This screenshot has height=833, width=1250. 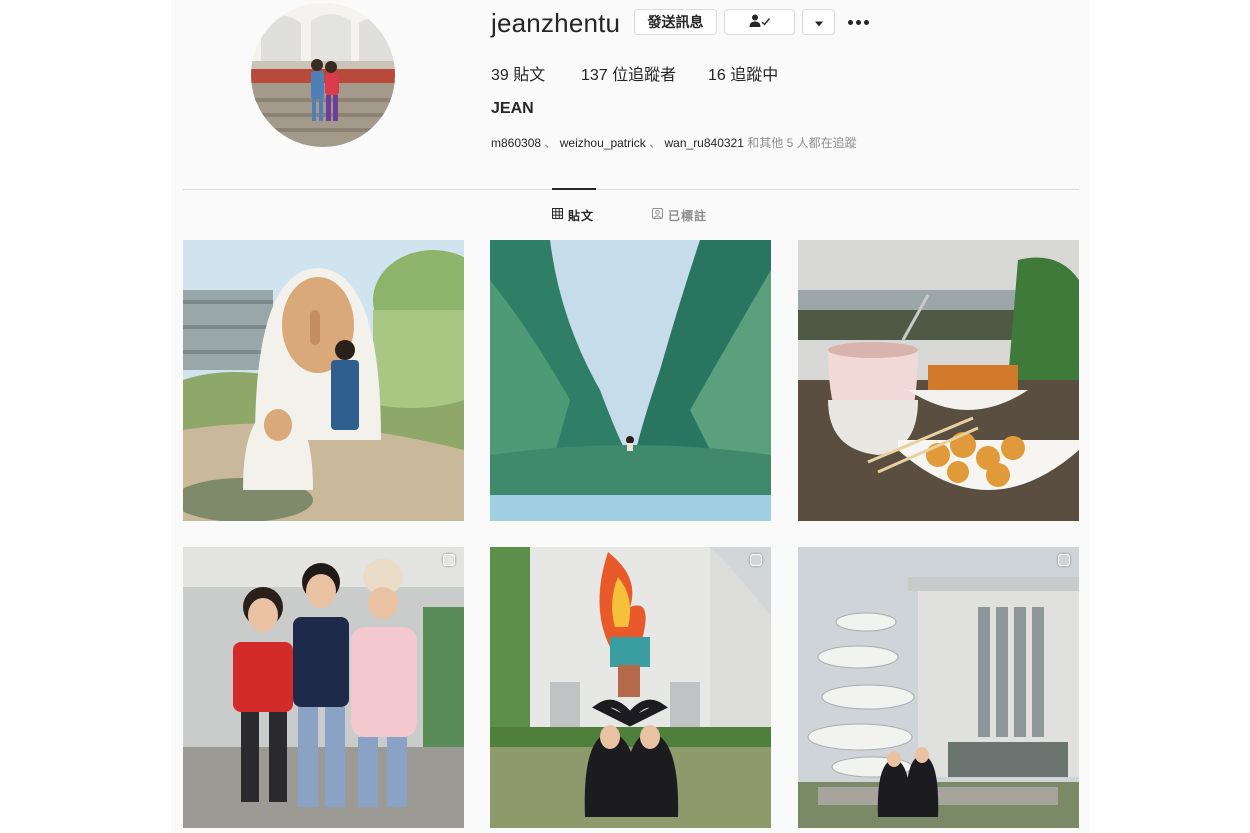 I want to click on caret-down-icon, so click(x=819, y=22).